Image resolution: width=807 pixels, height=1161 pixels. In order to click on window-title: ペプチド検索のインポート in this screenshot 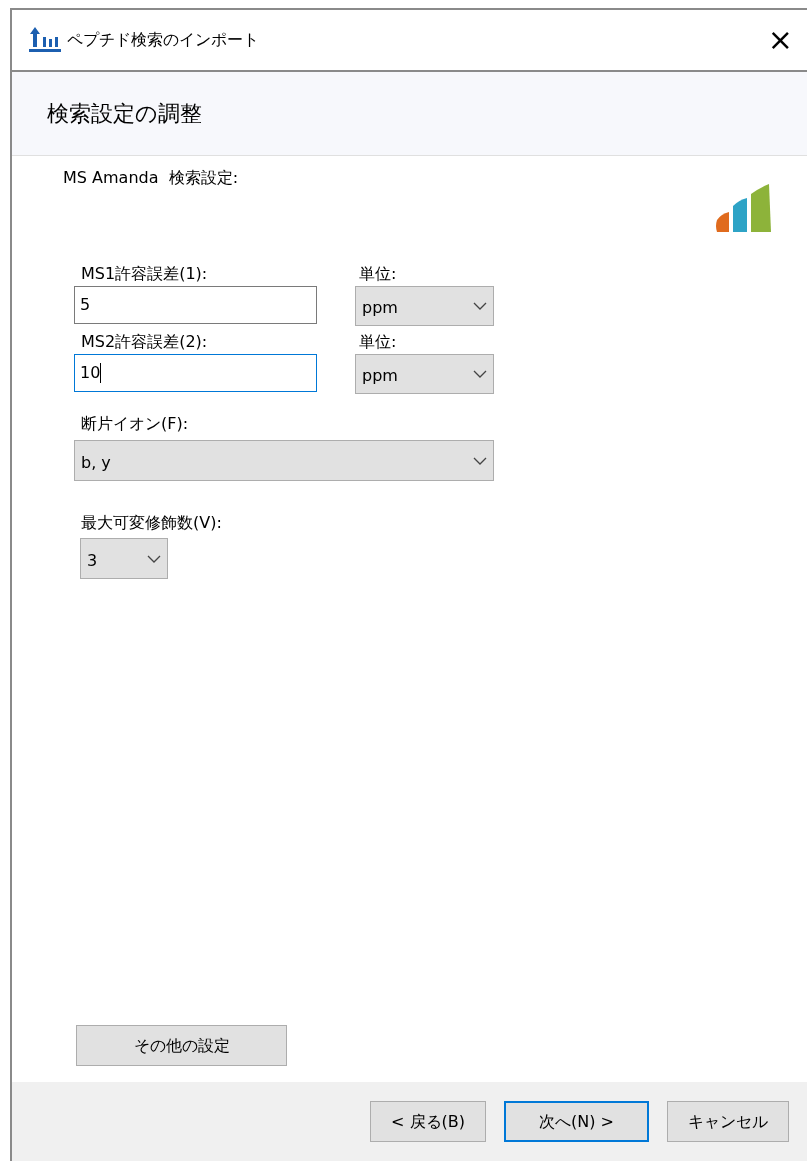, I will do `click(163, 40)`.